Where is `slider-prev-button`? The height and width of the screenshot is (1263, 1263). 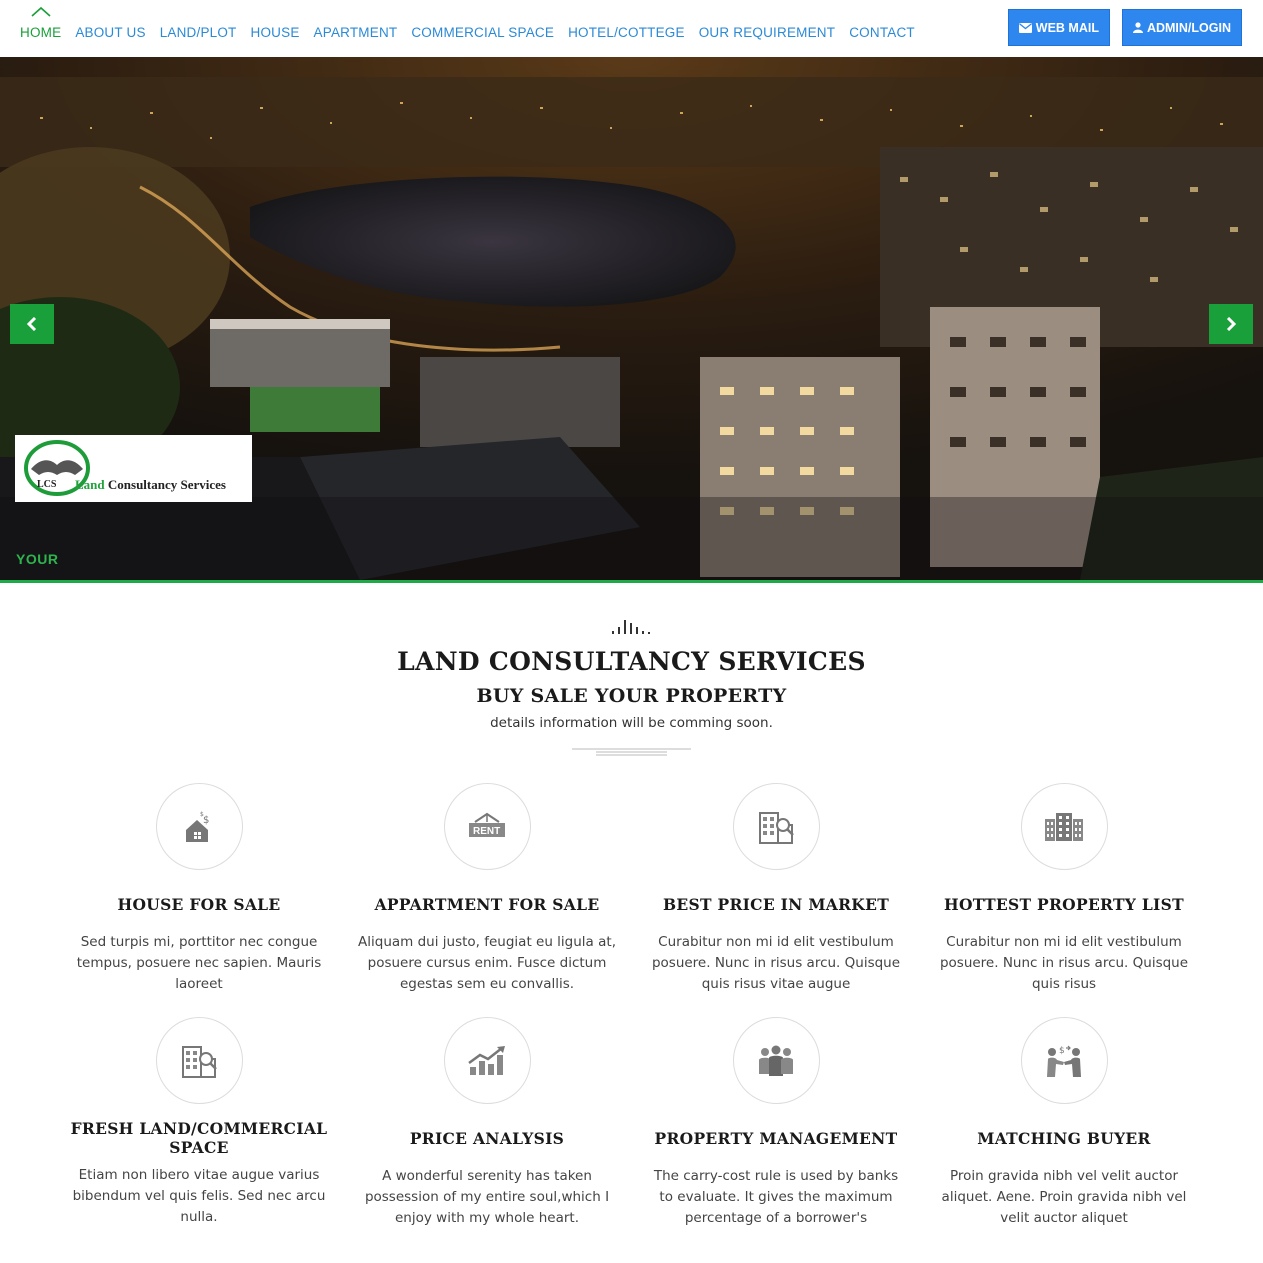 slider-prev-button is located at coordinates (32, 324).